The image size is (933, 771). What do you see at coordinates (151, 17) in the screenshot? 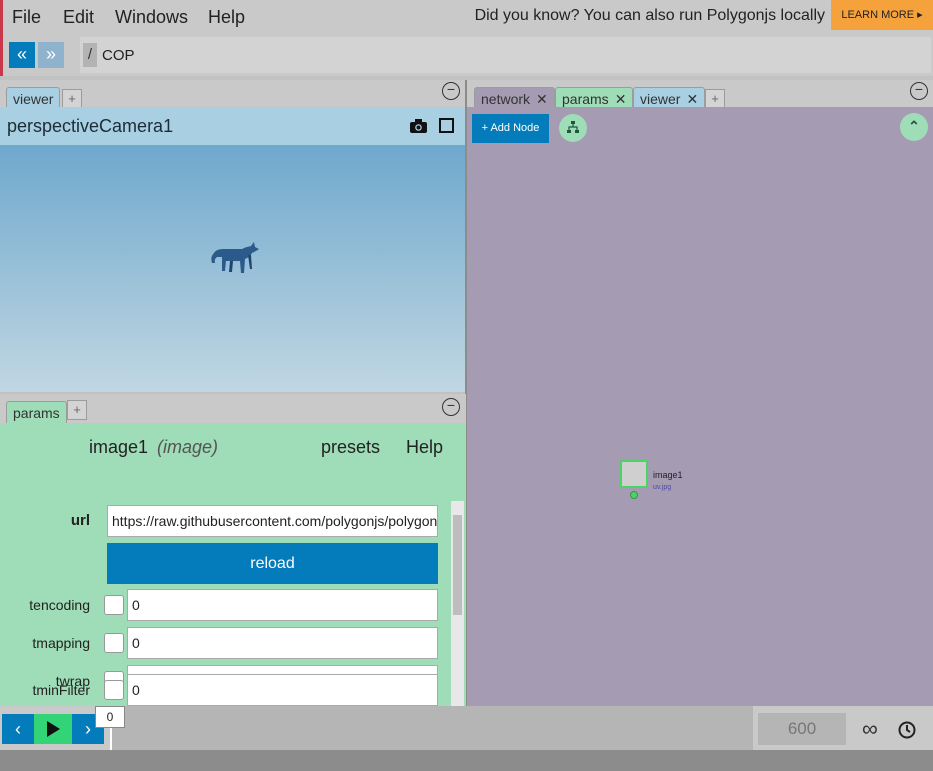
I see `menu-windows: Windows` at bounding box center [151, 17].